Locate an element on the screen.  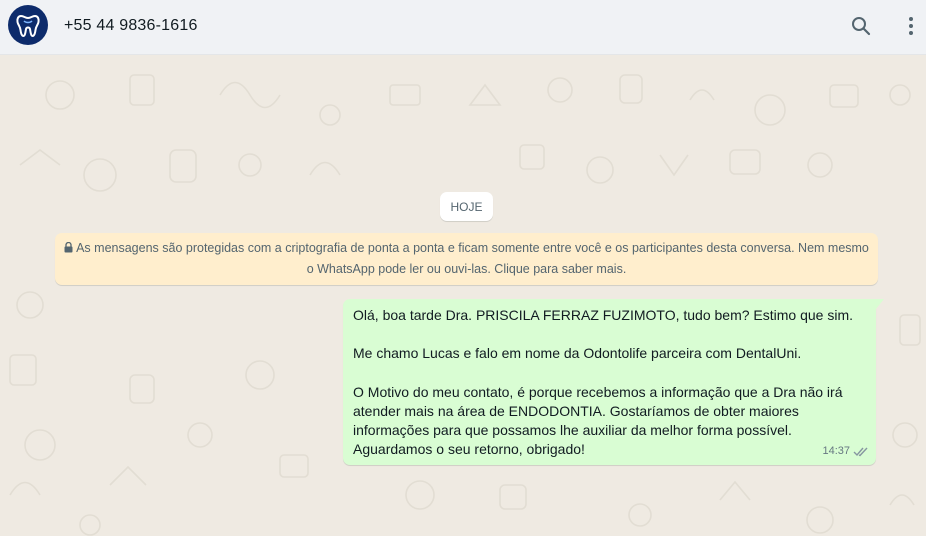
message-meta: 14:37 is located at coordinates (845, 451).